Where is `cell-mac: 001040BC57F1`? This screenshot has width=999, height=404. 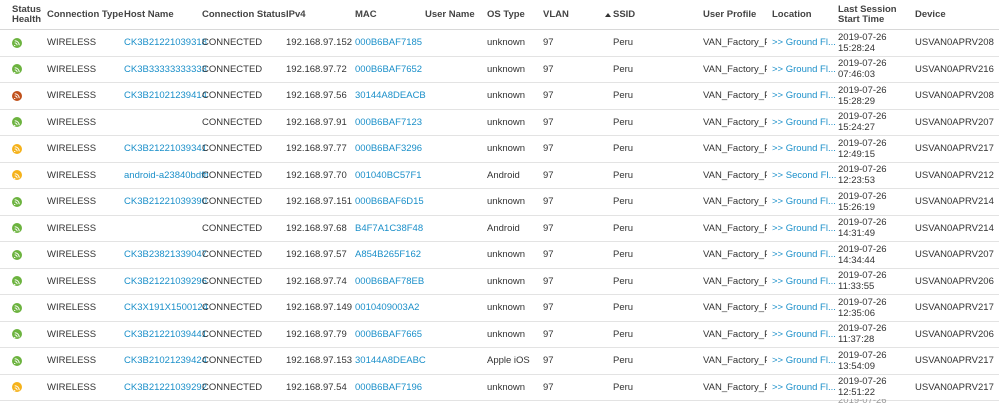
cell-mac: 001040BC57F1 is located at coordinates (388, 176).